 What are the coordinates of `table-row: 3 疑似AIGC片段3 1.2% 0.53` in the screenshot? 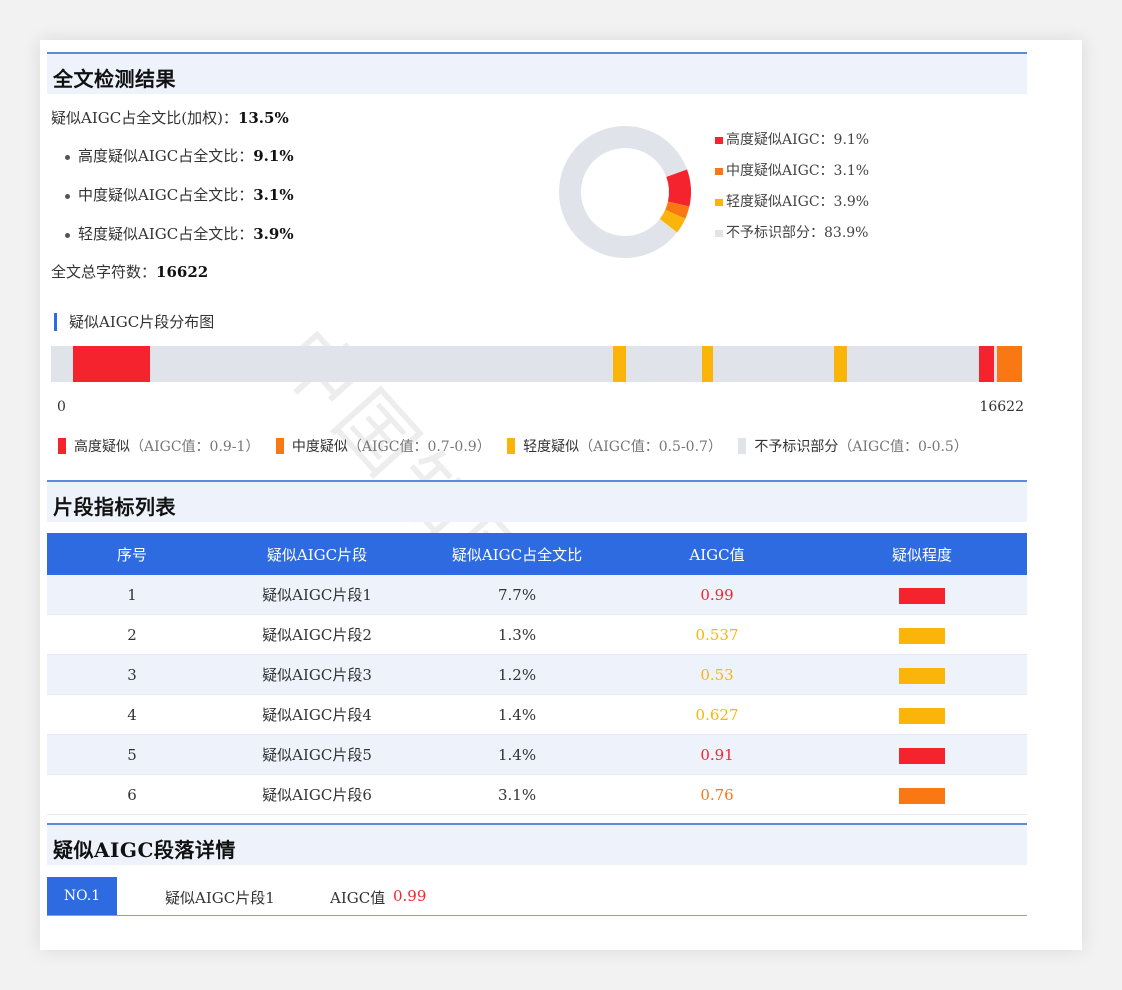 It's located at (537, 674).